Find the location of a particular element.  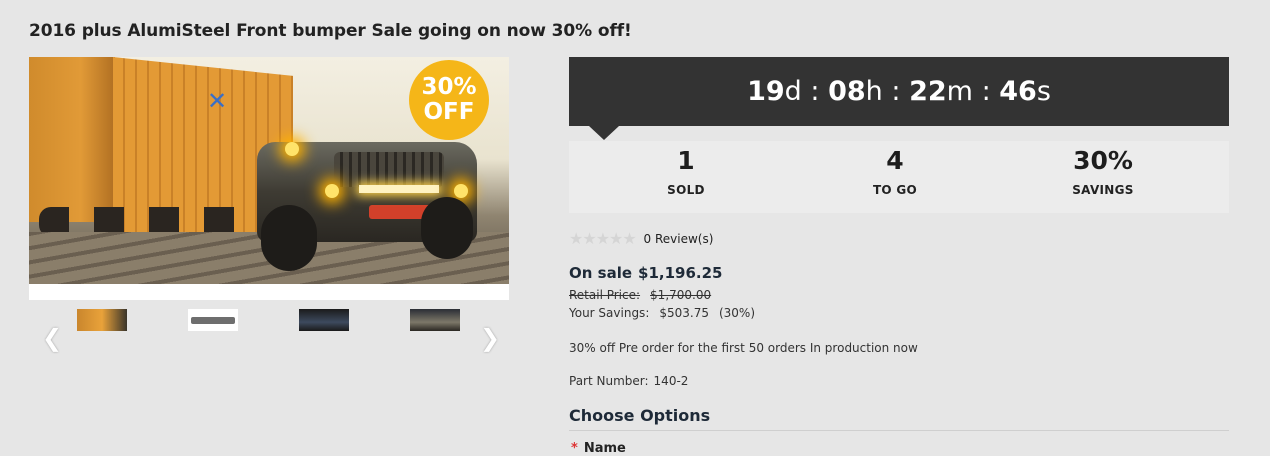

sale-label: On sale is located at coordinates (601, 273).